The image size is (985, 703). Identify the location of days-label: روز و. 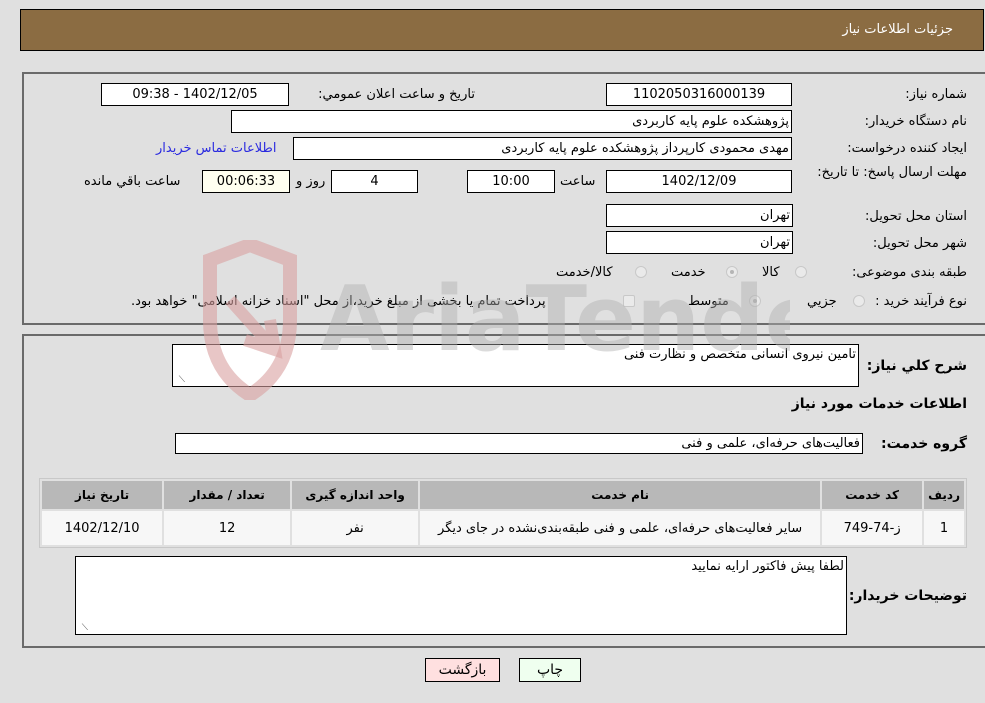
(311, 181).